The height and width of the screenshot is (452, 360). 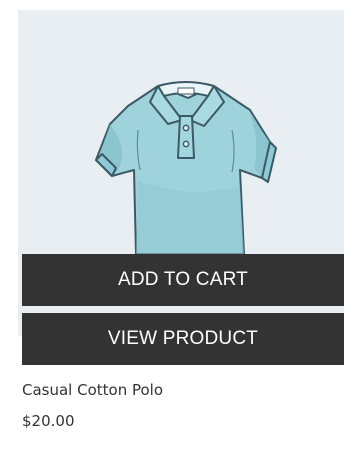 I want to click on view-product-button: VIEW PRODUCT, so click(x=183, y=339).